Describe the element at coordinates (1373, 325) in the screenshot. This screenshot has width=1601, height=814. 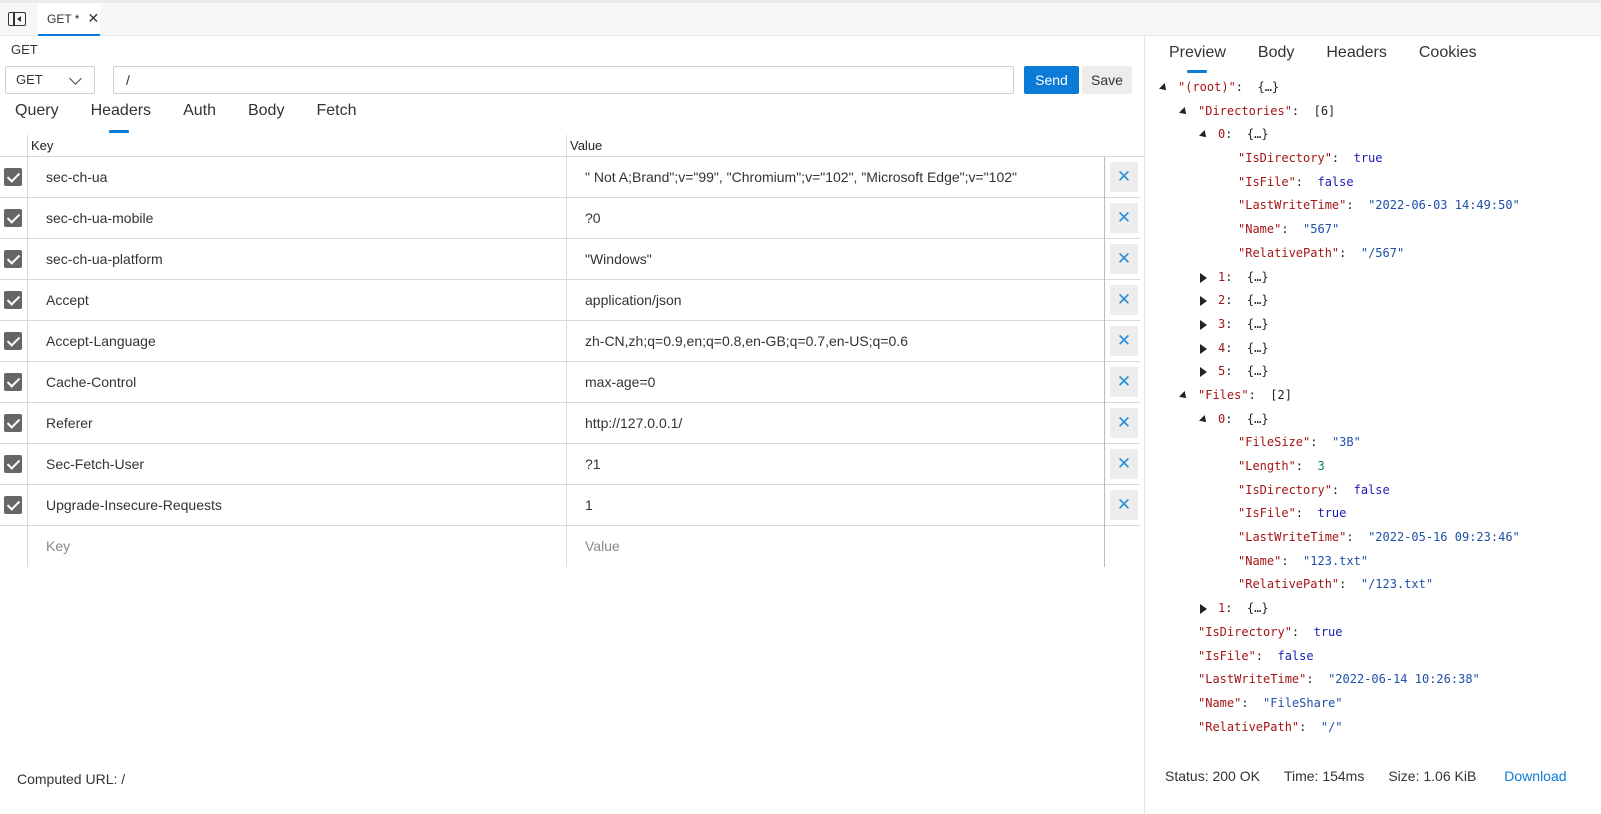
I see `json-tree-node: 3: {…}` at that location.